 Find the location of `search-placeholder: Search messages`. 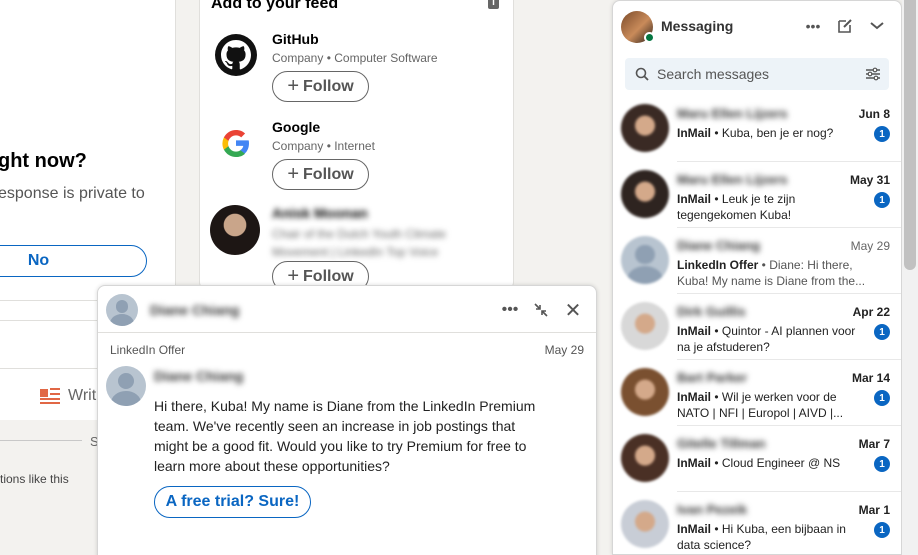

search-placeholder: Search messages is located at coordinates (713, 74).